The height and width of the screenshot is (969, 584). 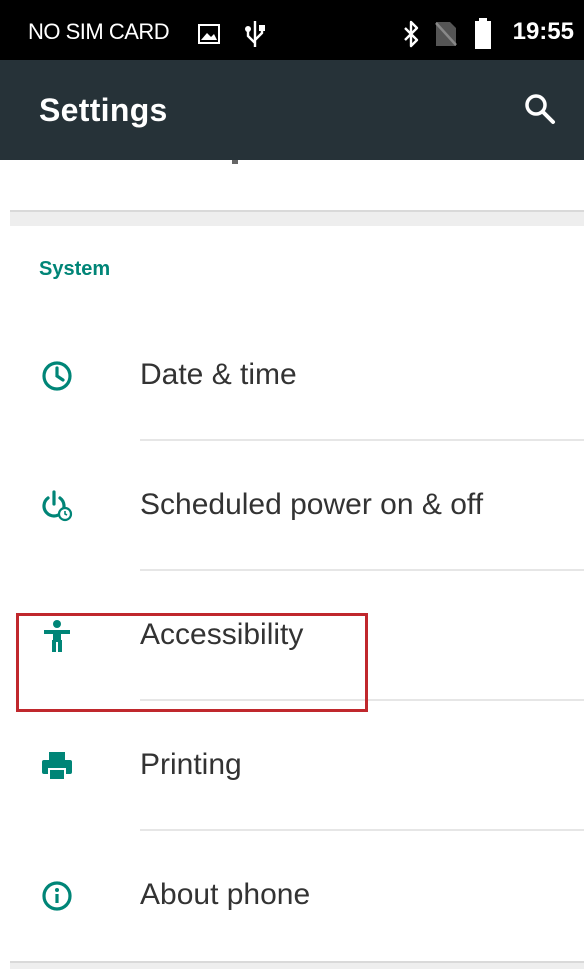 What do you see at coordinates (543, 31) in the screenshot?
I see `clock-time: 19:55` at bounding box center [543, 31].